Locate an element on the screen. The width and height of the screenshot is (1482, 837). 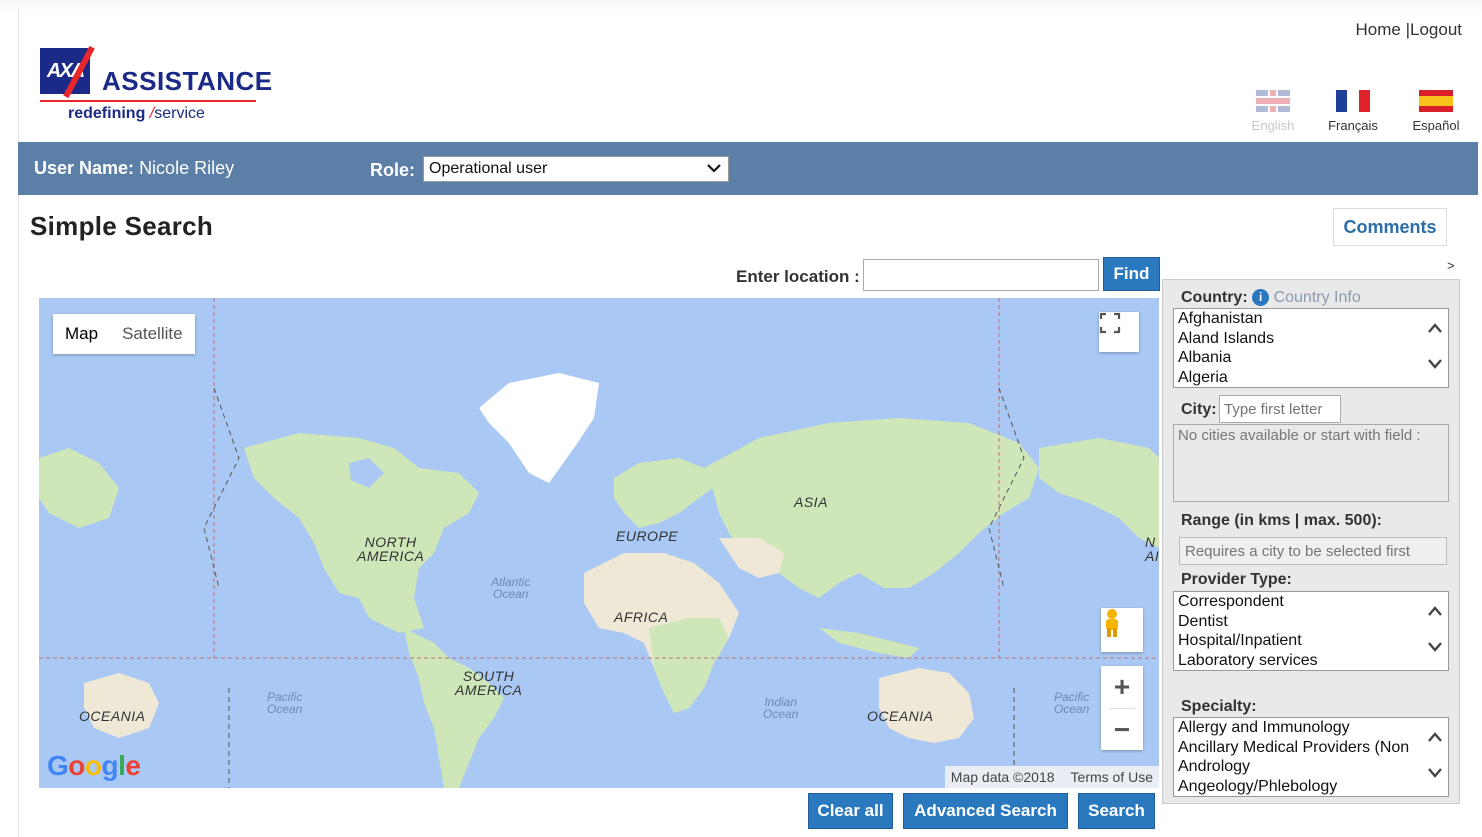
street-view-pegman is located at coordinates (1122, 630).